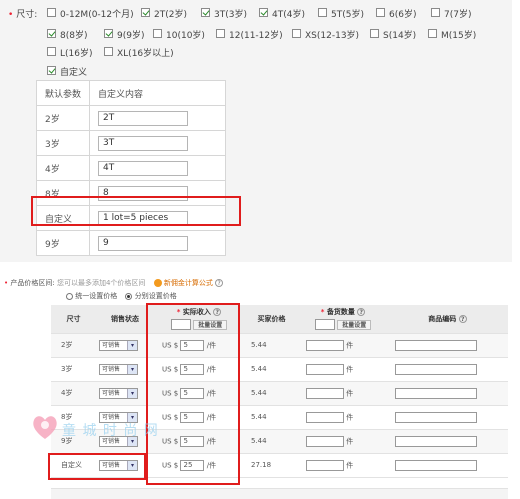 This screenshot has height=499, width=520. Describe the element at coordinates (400, 36) in the screenshot. I see `size-option-label: S(14岁)` at that location.